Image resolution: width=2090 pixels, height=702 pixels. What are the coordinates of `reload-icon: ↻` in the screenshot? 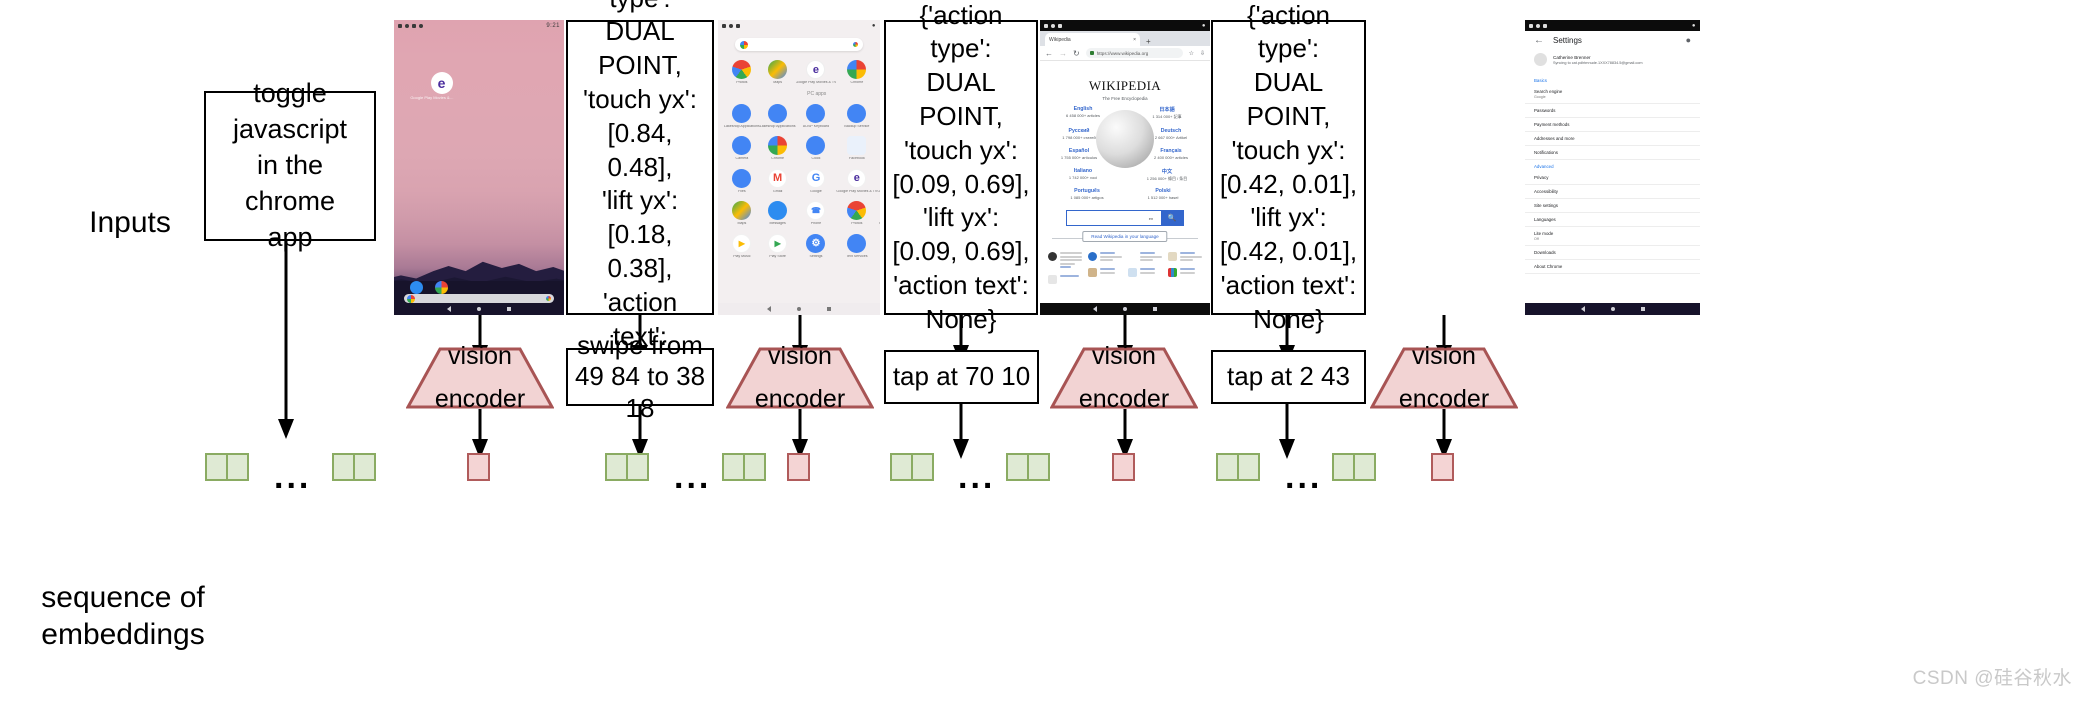 It's located at (1076, 53).